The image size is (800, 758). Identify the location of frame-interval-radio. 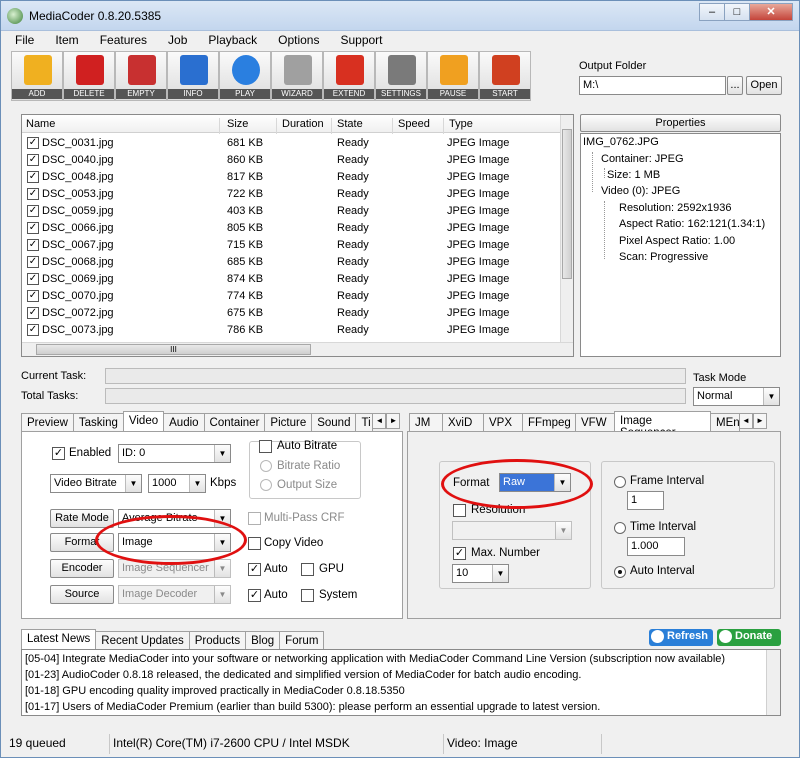
(620, 482).